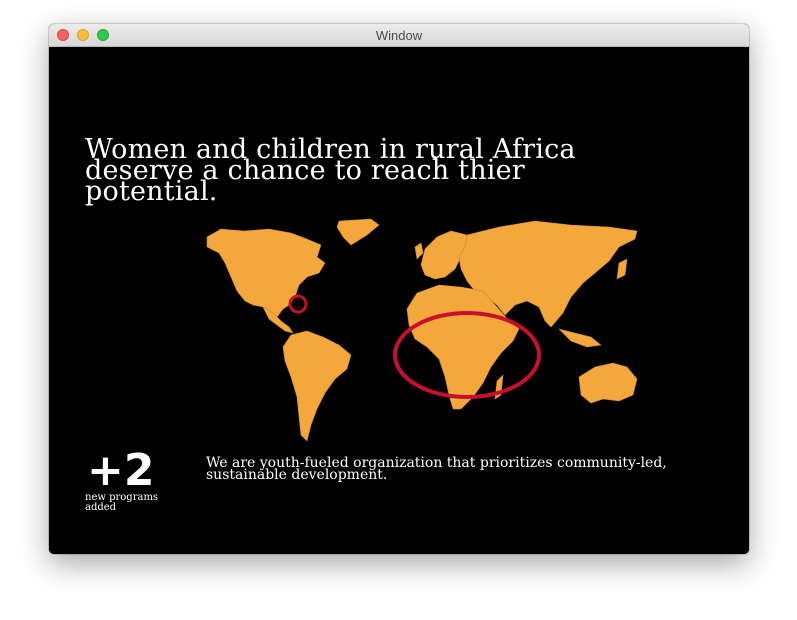 Image resolution: width=797 pixels, height=620 pixels. Describe the element at coordinates (317, 386) in the screenshot. I see `south-america-shape` at that location.